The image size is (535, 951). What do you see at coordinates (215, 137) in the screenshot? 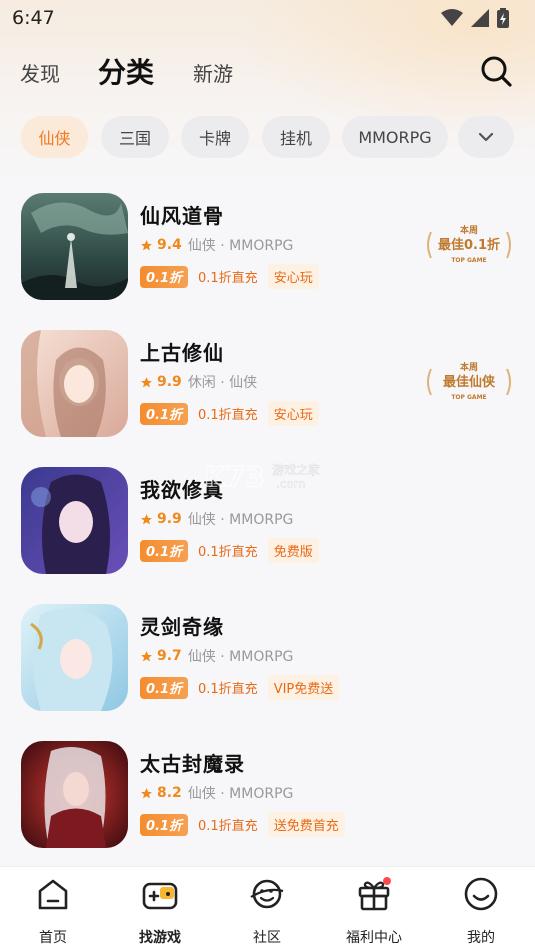
I see `chip-card: 卡牌` at bounding box center [215, 137].